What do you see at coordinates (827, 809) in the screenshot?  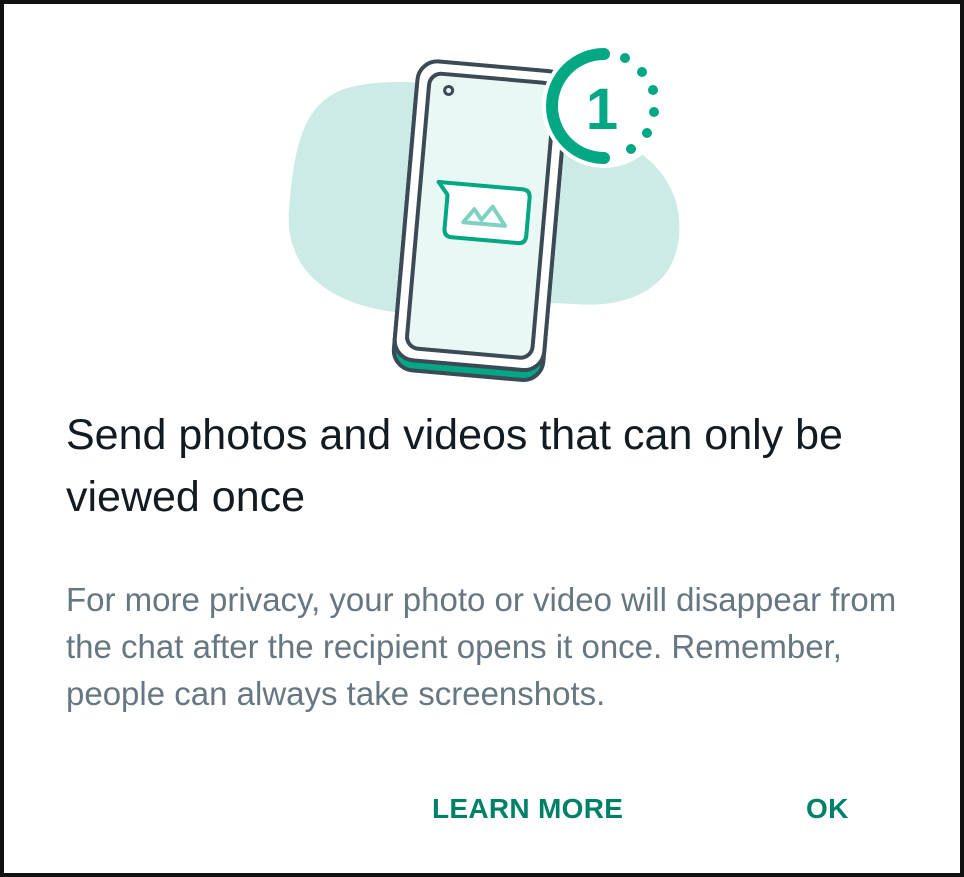 I see `ok-button: OK` at bounding box center [827, 809].